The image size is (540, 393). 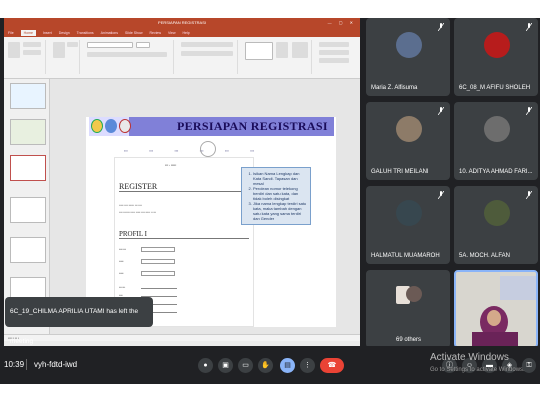 What do you see at coordinates (408, 309) in the screenshot?
I see `participant-tile-others: 69 others` at bounding box center [408, 309].